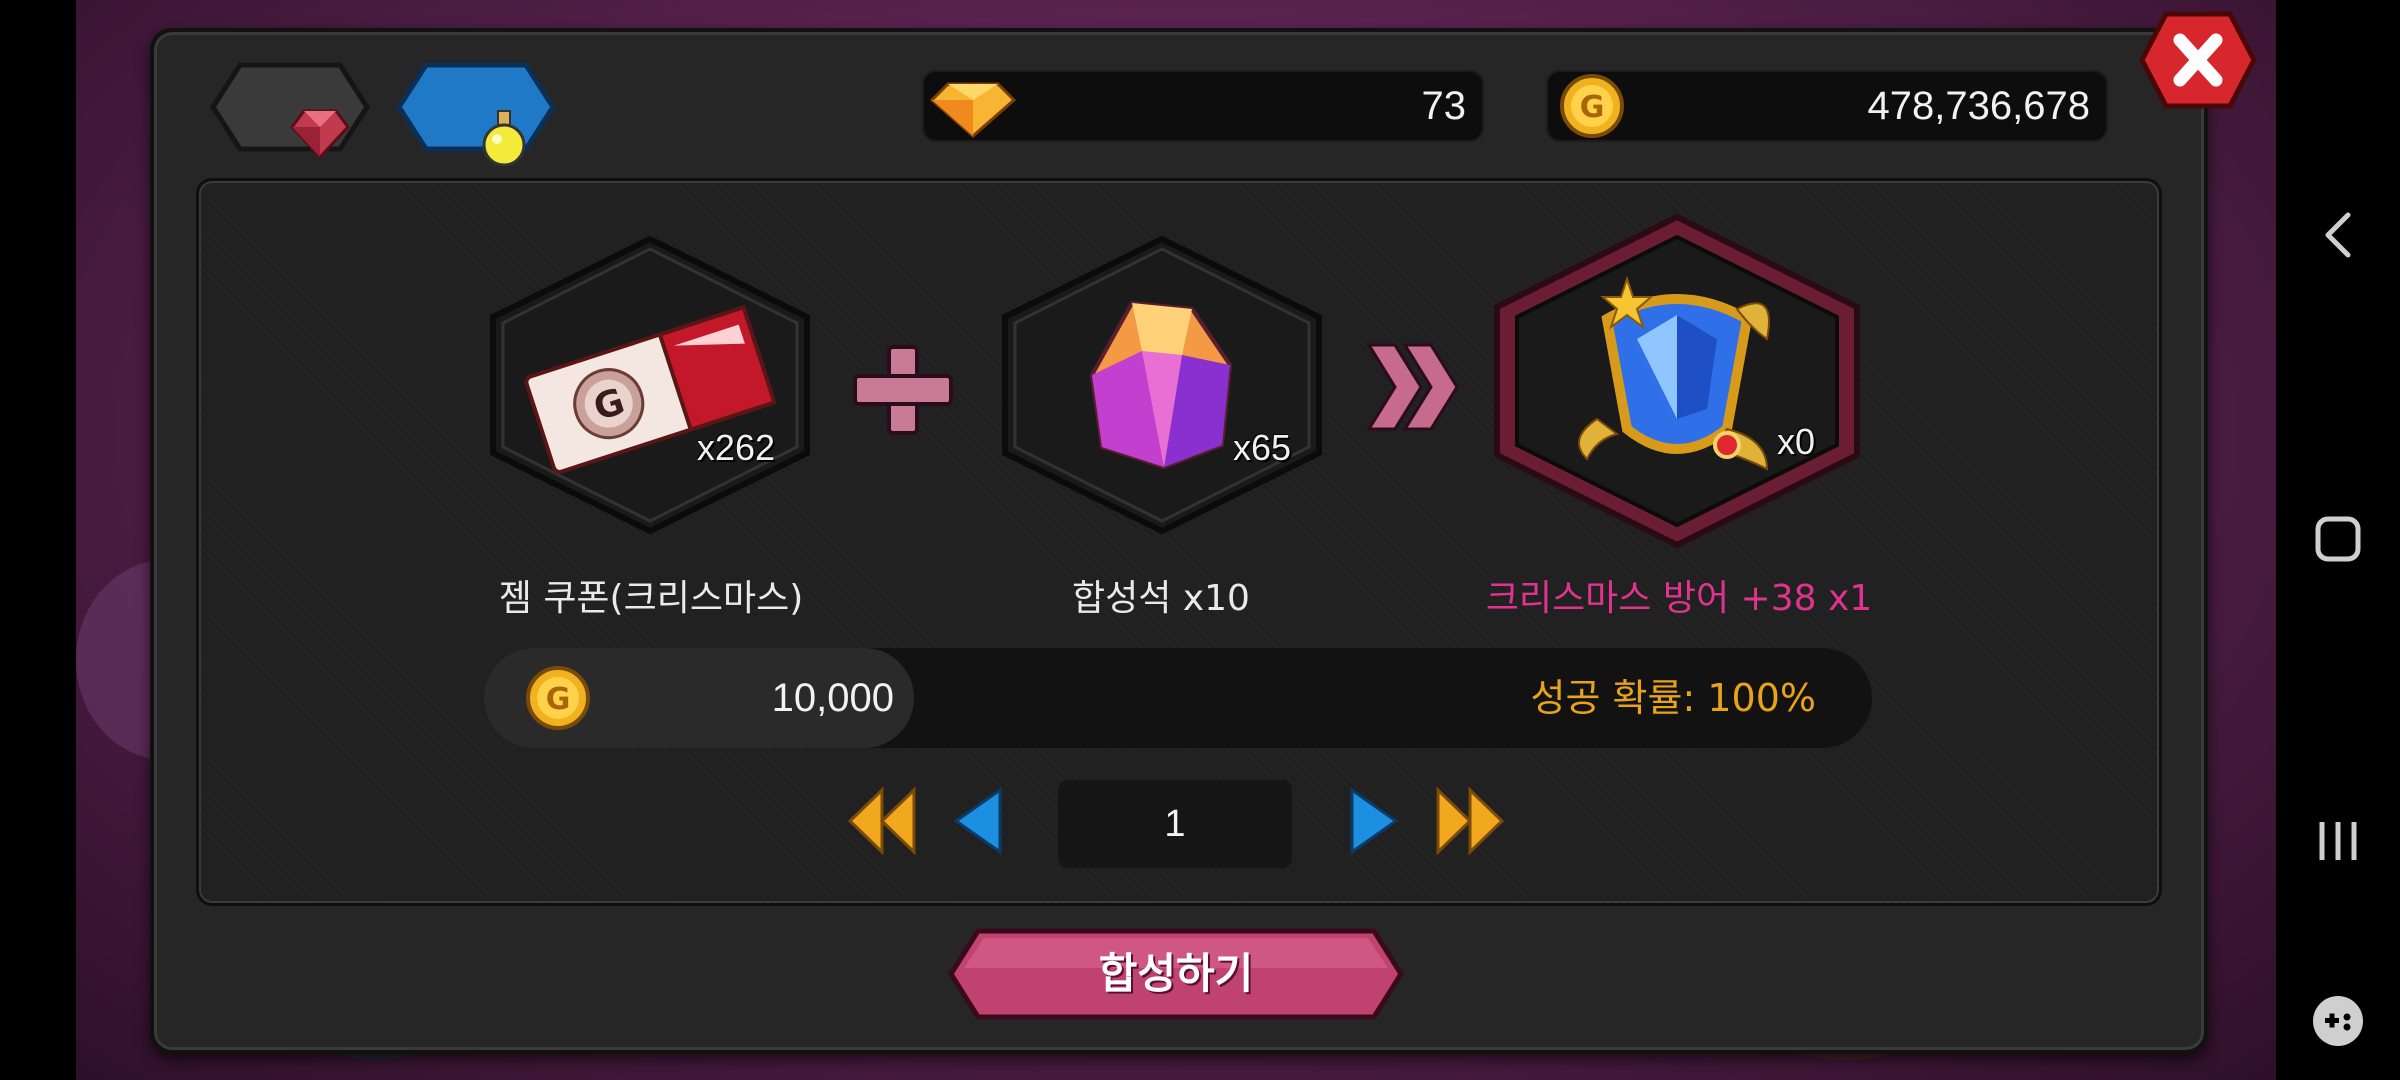  I want to click on ingredient-1-label: 젬 쿠폰(크리스마스), so click(651, 598).